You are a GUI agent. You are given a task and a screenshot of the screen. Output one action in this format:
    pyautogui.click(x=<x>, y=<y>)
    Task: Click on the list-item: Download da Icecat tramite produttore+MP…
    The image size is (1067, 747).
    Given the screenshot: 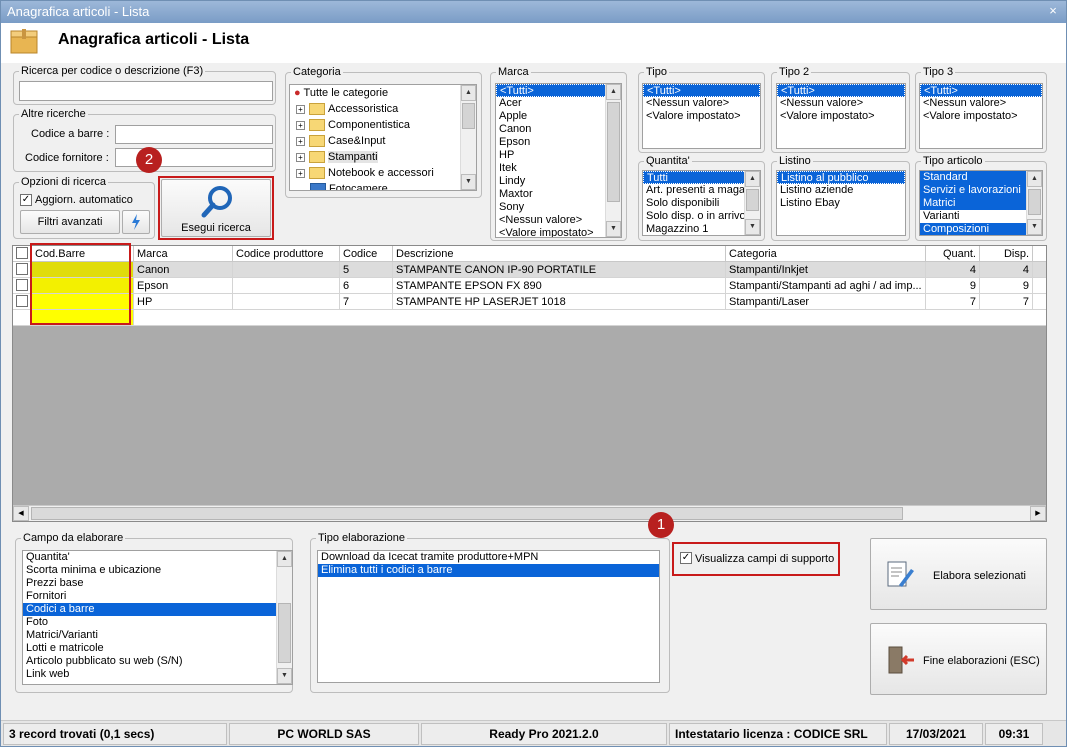 What is the action you would take?
    pyautogui.click(x=488, y=557)
    